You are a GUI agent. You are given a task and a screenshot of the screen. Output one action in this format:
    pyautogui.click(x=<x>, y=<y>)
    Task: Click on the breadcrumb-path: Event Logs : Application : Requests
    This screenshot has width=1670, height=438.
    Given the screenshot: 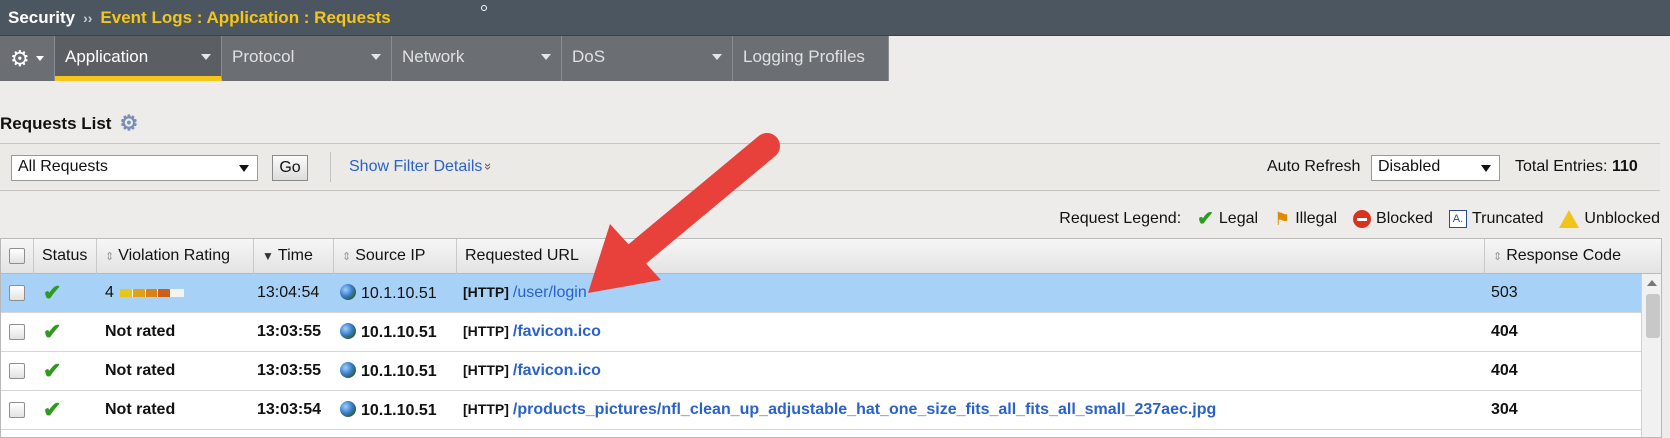 What is the action you would take?
    pyautogui.click(x=245, y=17)
    